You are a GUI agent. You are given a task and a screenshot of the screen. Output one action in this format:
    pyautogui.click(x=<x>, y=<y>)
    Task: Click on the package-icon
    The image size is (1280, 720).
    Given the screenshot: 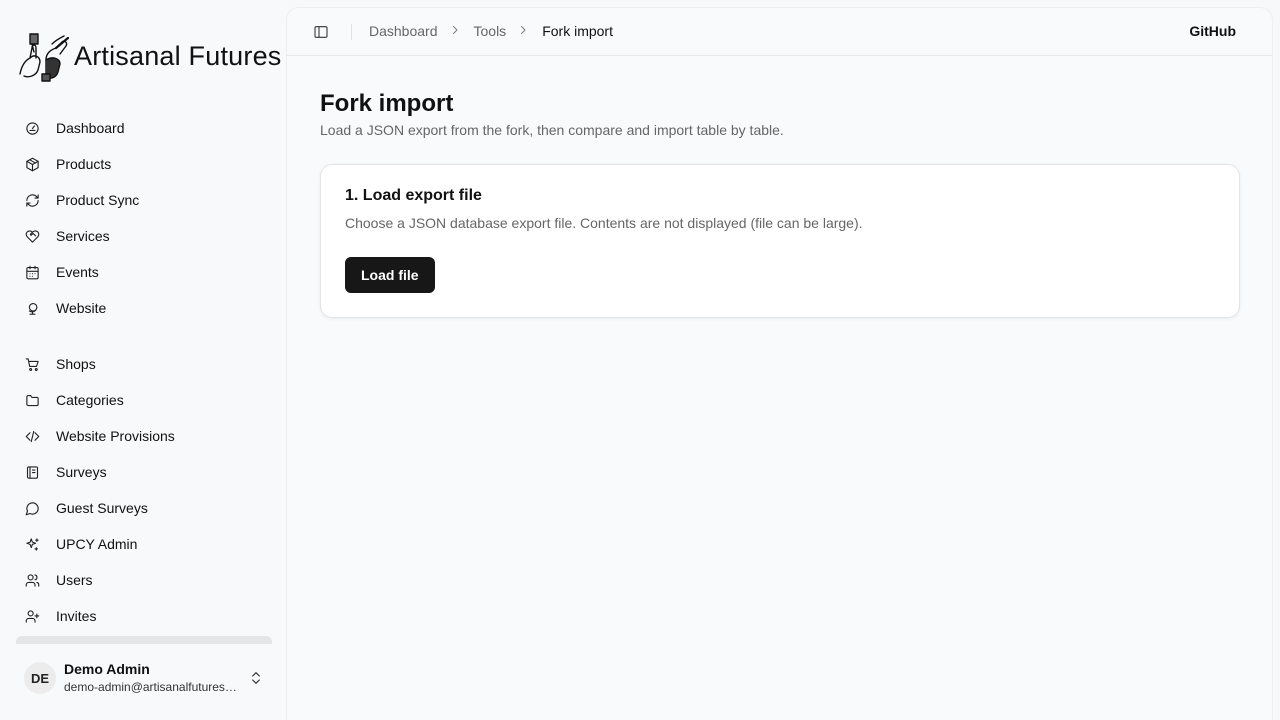 What is the action you would take?
    pyautogui.click(x=32, y=164)
    